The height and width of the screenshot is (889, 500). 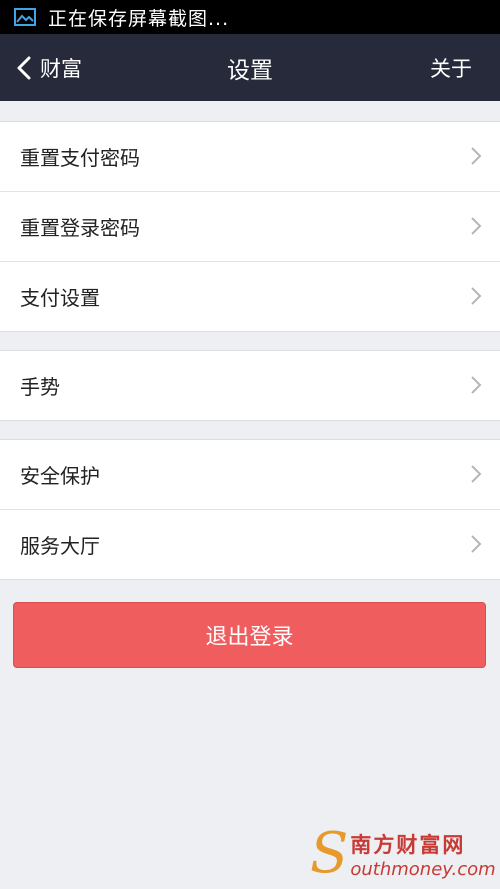 I want to click on settings-item-gesture: 手势, so click(x=250, y=385).